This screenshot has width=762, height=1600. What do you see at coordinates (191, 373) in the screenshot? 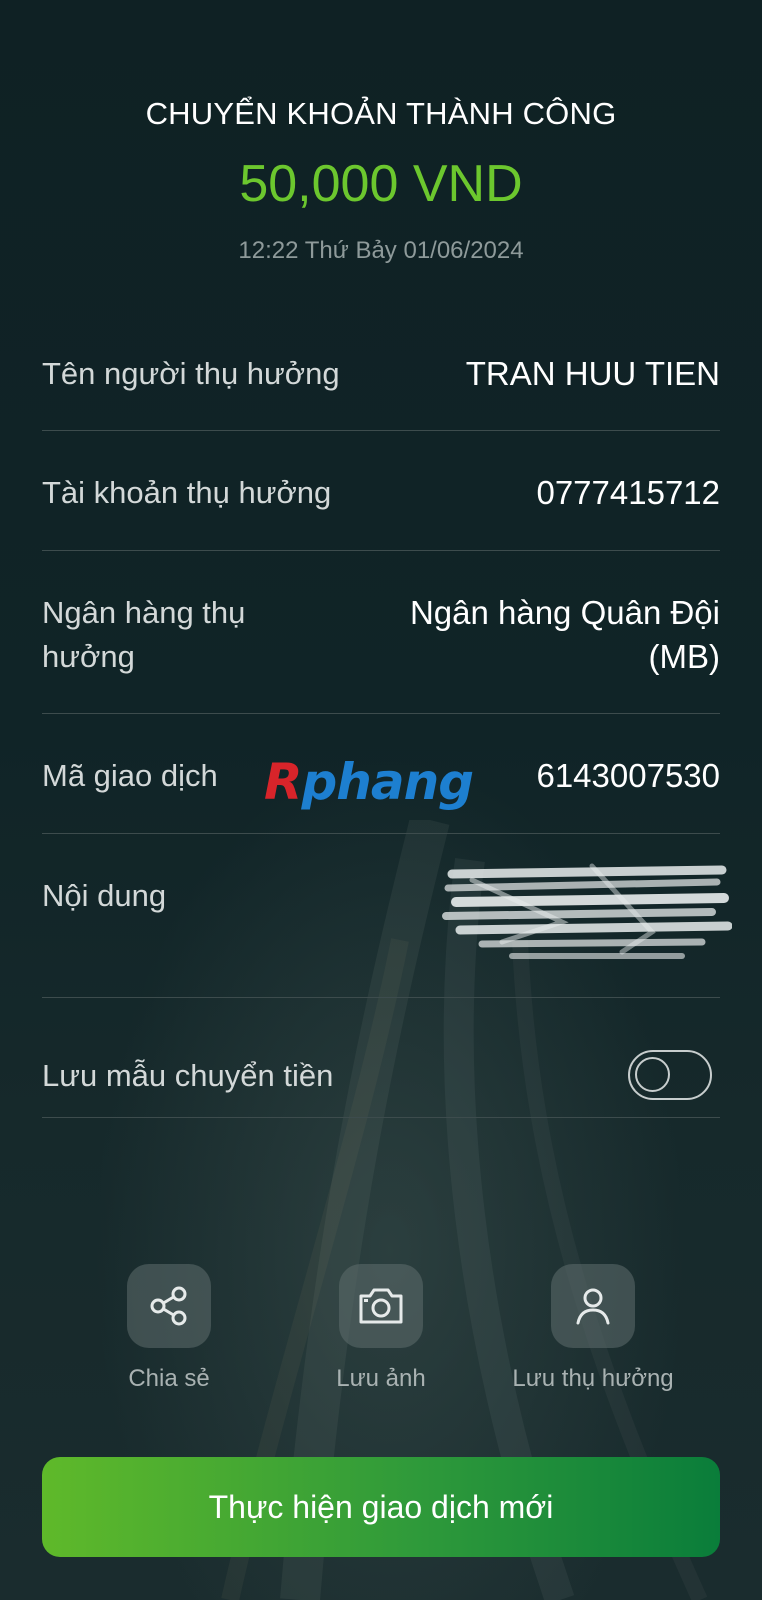
I see `detail-label: Tên người thụ hưởng` at bounding box center [191, 373].